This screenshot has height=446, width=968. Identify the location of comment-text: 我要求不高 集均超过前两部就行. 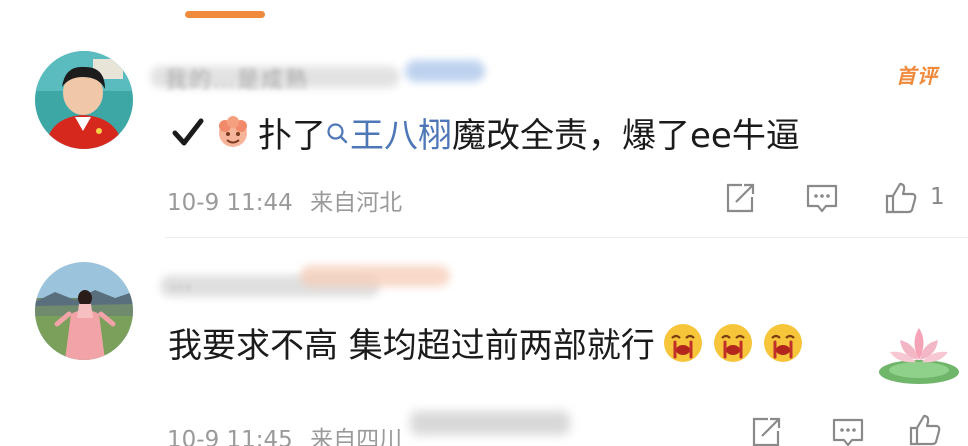
(486, 342).